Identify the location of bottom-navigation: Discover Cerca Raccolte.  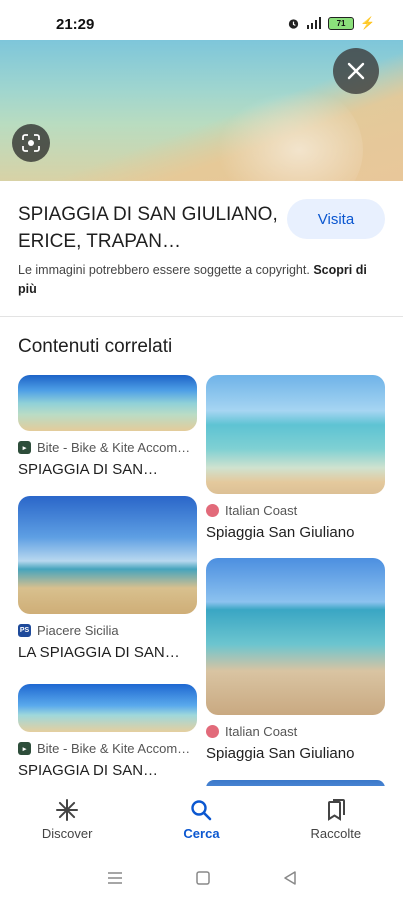
(201, 821).